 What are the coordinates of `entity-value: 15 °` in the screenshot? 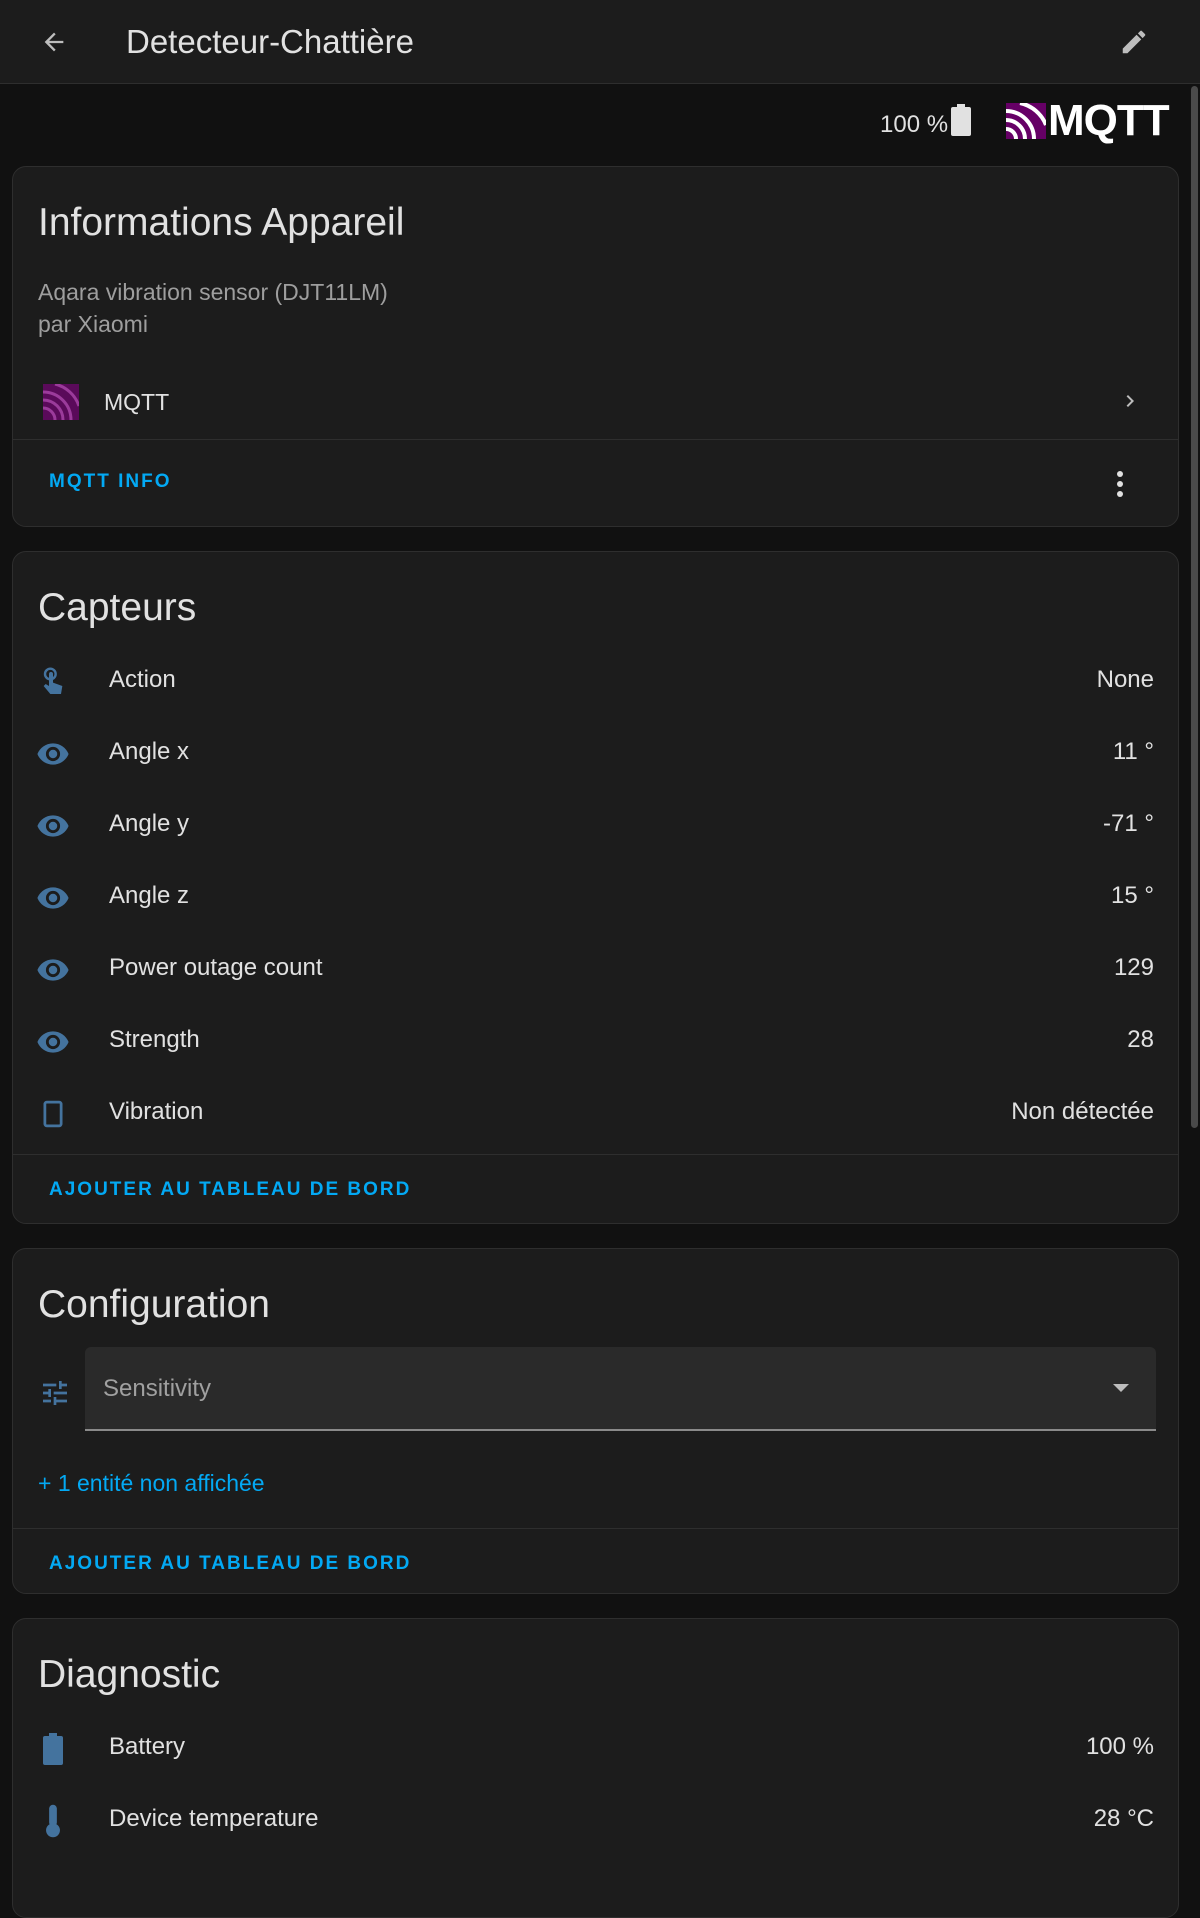 It's located at (1132, 895).